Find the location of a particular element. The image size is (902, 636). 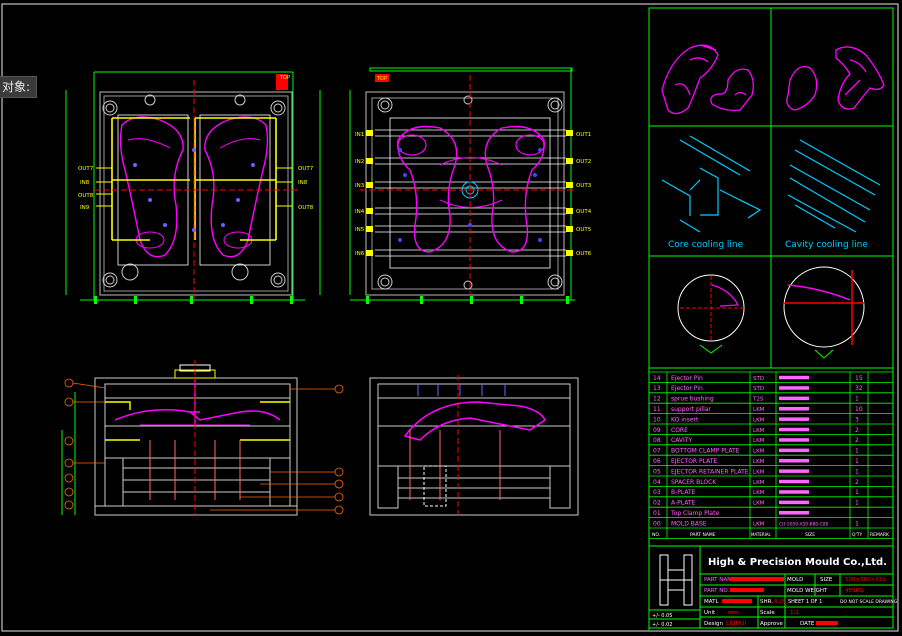

svg-text: OUT6 is located at coordinates (584, 254).